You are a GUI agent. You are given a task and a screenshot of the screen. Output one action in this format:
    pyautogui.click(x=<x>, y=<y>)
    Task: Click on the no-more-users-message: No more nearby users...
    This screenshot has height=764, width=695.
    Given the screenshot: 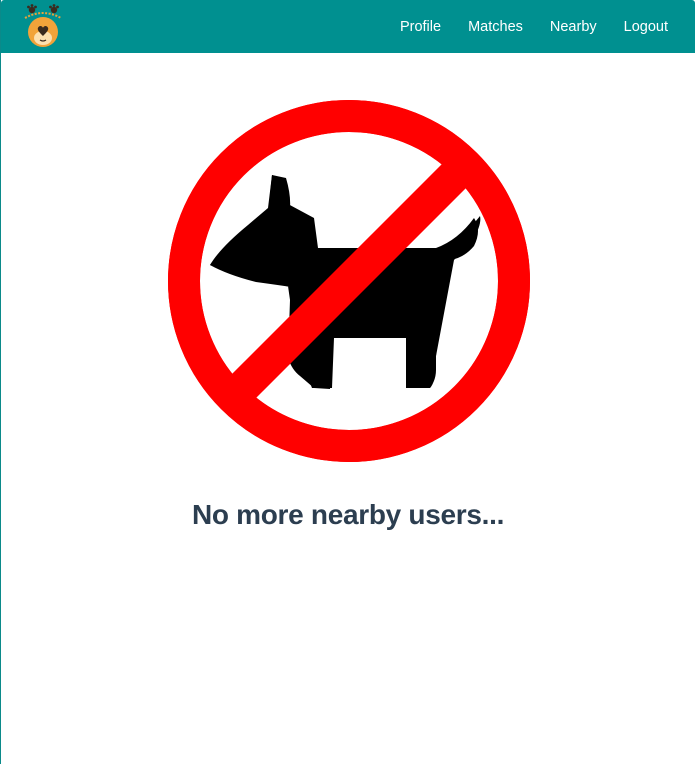 What is the action you would take?
    pyautogui.click(x=348, y=515)
    